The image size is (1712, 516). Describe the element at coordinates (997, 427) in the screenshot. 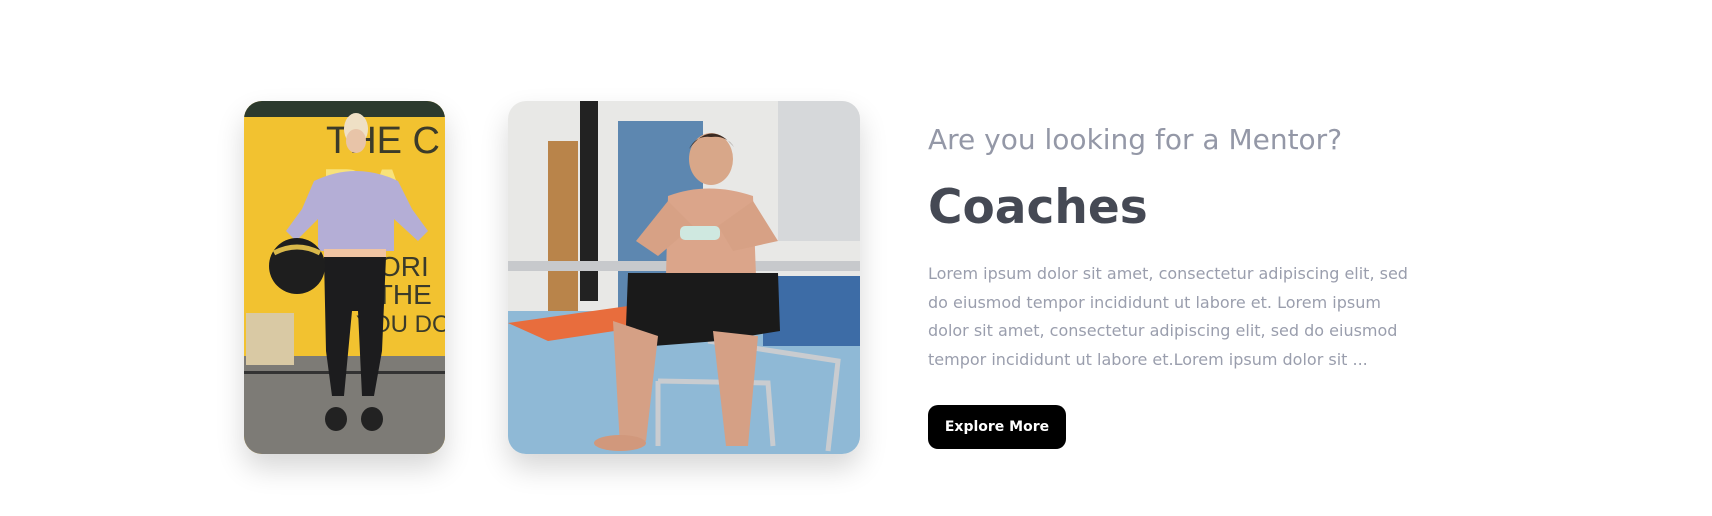

I see `explore-more-button: Explore More` at that location.